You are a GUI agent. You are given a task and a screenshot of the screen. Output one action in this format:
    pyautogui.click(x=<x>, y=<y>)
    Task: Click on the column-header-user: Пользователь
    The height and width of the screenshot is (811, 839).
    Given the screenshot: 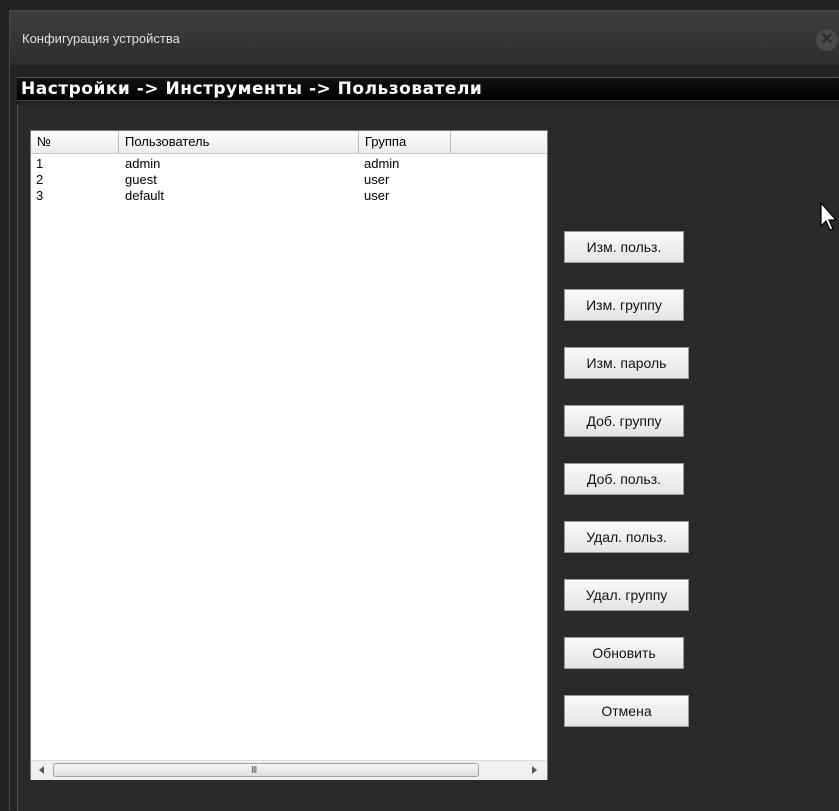 What is the action you would take?
    pyautogui.click(x=239, y=142)
    